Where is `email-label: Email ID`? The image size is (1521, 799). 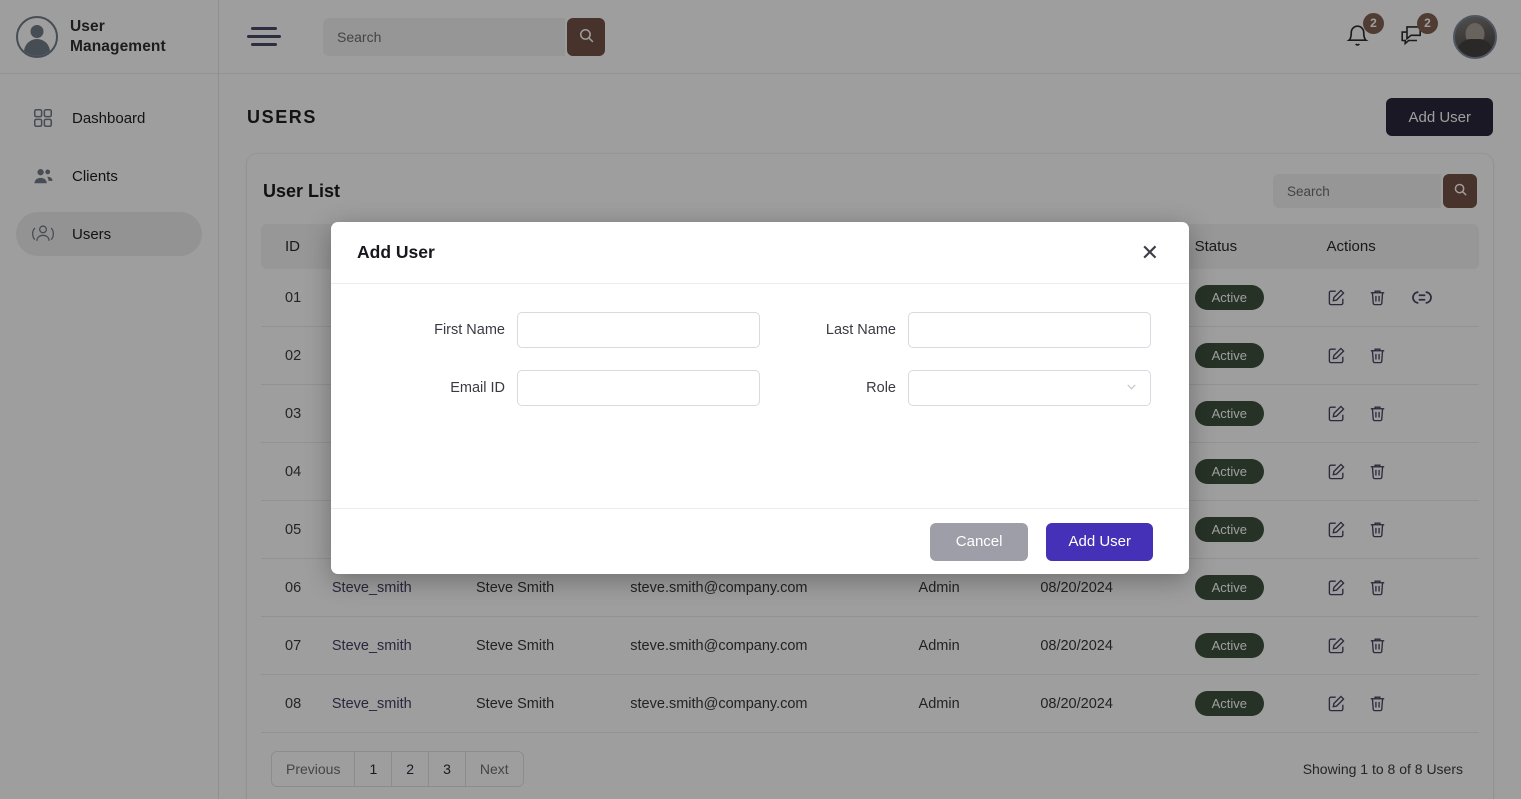
email-label: Email ID is located at coordinates (477, 388).